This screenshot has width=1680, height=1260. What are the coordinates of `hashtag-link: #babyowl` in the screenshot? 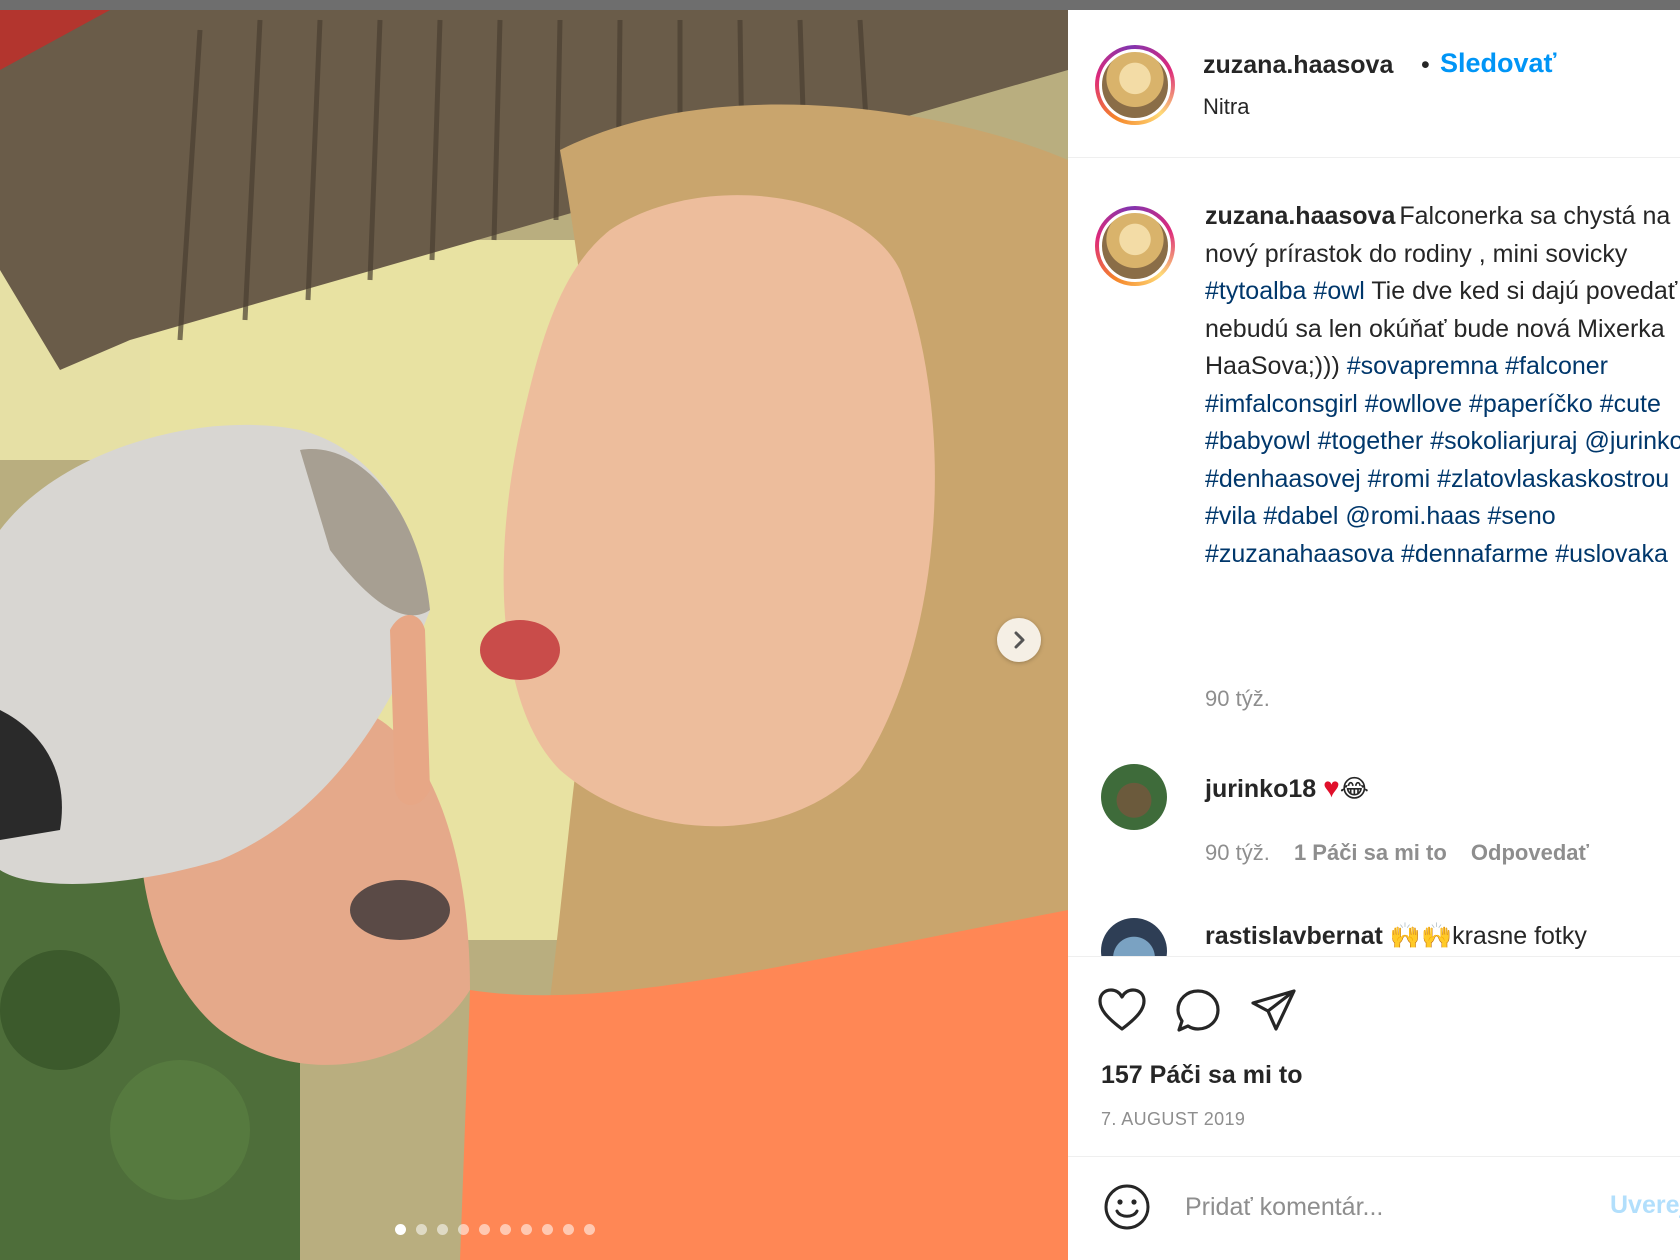 It's located at (1258, 441).